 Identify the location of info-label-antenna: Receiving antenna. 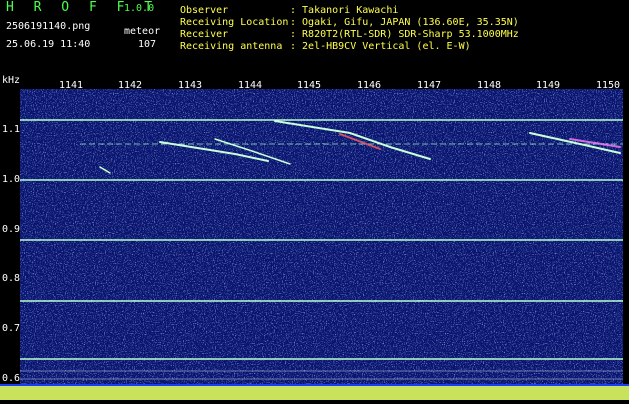
(231, 46).